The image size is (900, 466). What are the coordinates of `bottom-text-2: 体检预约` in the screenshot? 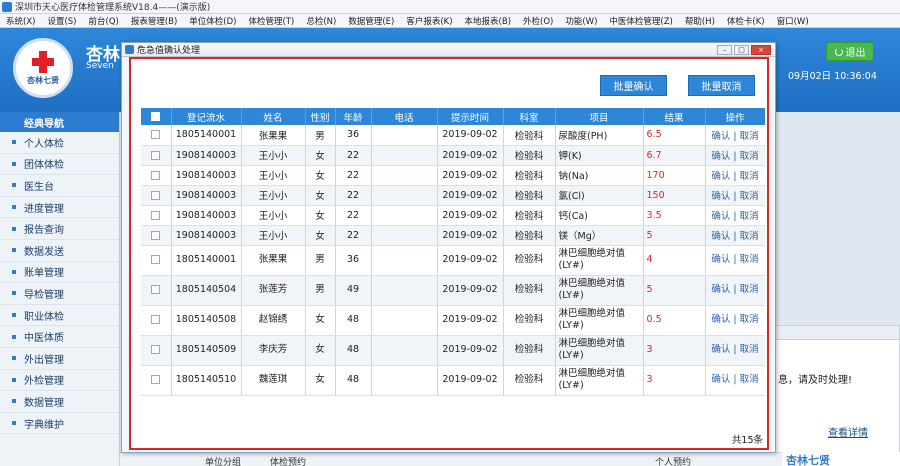 It's located at (288, 460).